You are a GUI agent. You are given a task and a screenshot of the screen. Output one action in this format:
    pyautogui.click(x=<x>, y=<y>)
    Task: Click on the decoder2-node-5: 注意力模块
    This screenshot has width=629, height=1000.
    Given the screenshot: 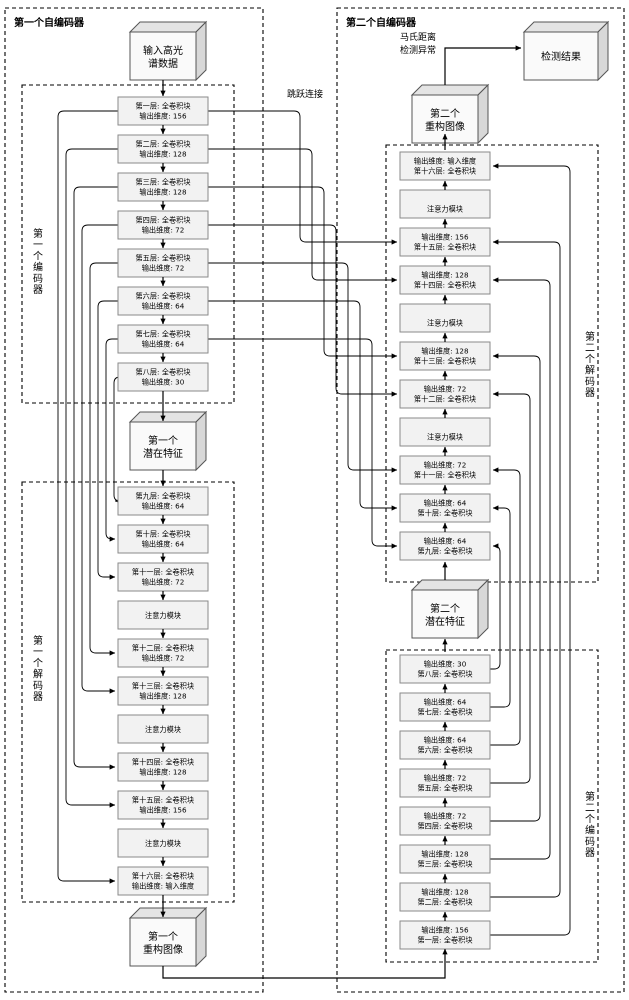 What is the action you would take?
    pyautogui.click(x=445, y=318)
    